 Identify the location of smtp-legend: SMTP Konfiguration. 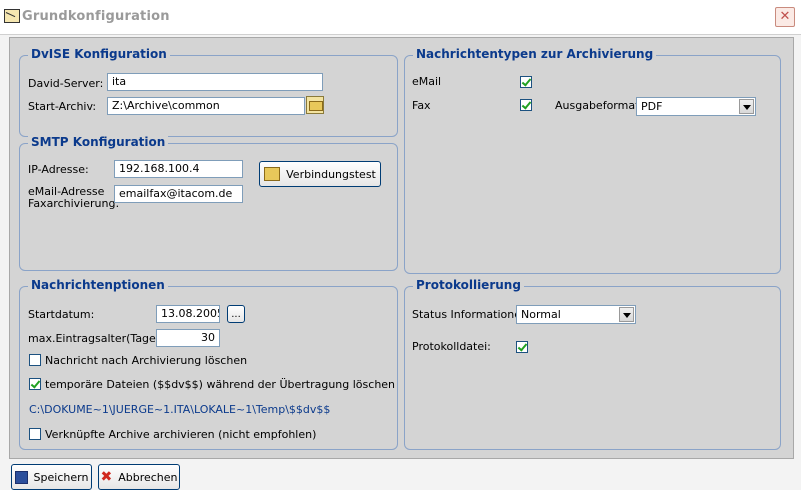
(98, 142).